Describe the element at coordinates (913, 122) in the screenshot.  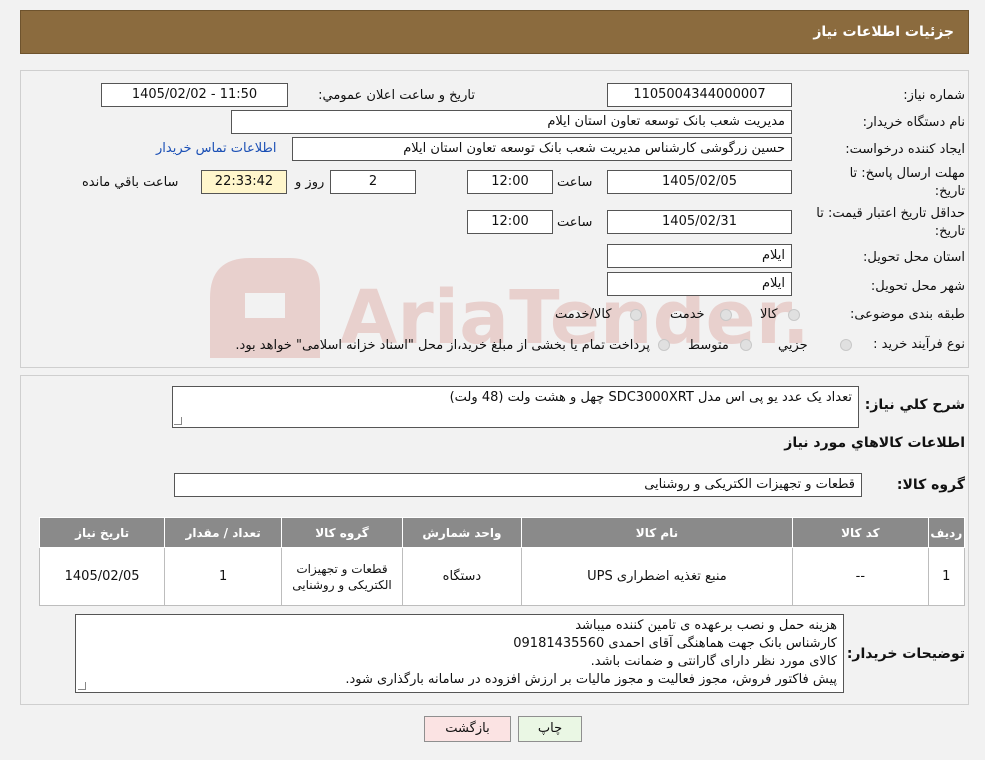
I see `buyer-org-label: نام دستگاه خریدار:` at that location.